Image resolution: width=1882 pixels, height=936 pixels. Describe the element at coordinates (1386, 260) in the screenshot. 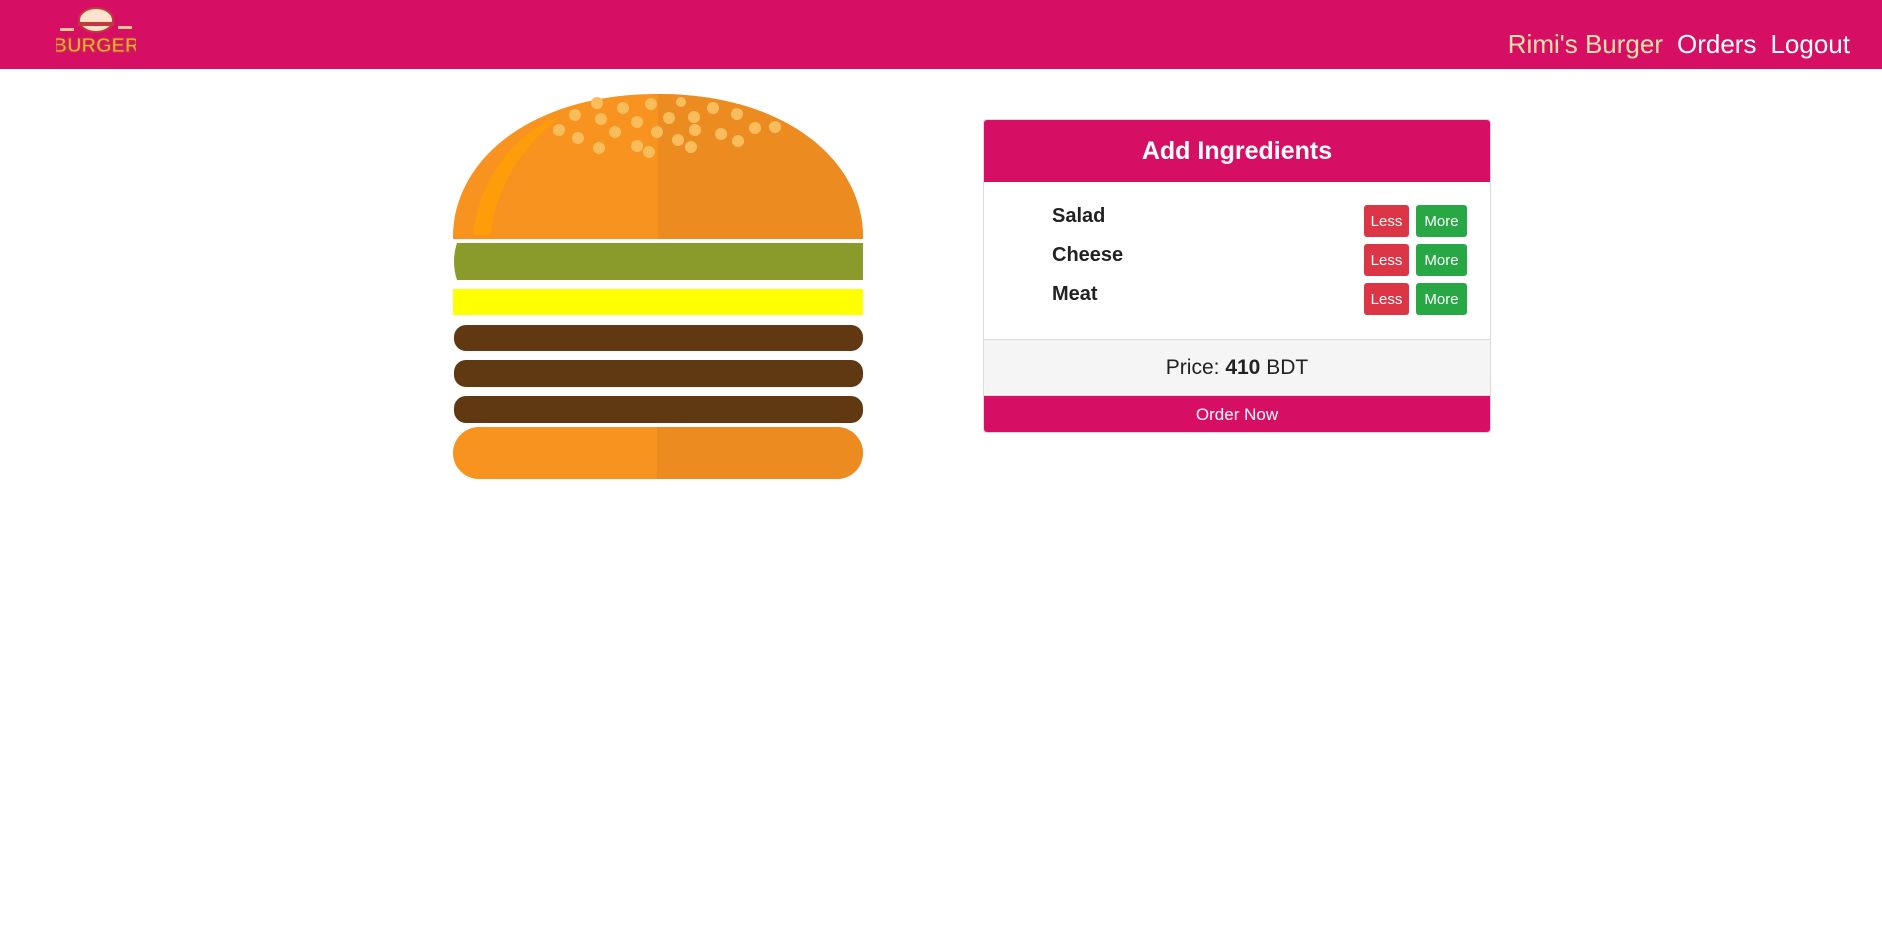

I see `cheese-less-button: Less` at that location.